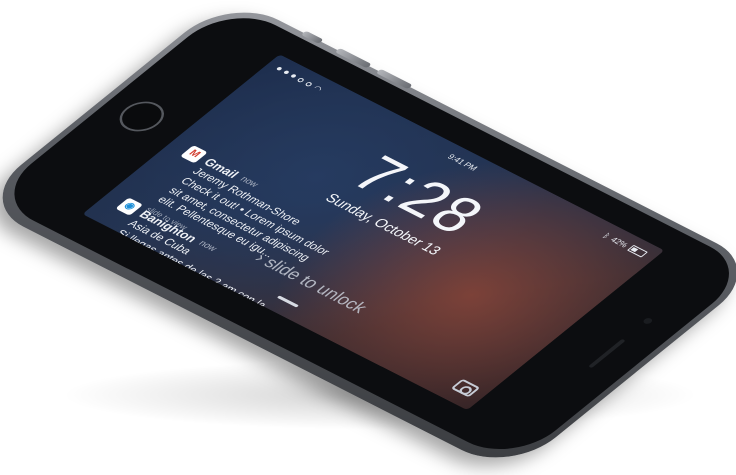 The image size is (736, 475). I want to click on earpiece, so click(607, 353).